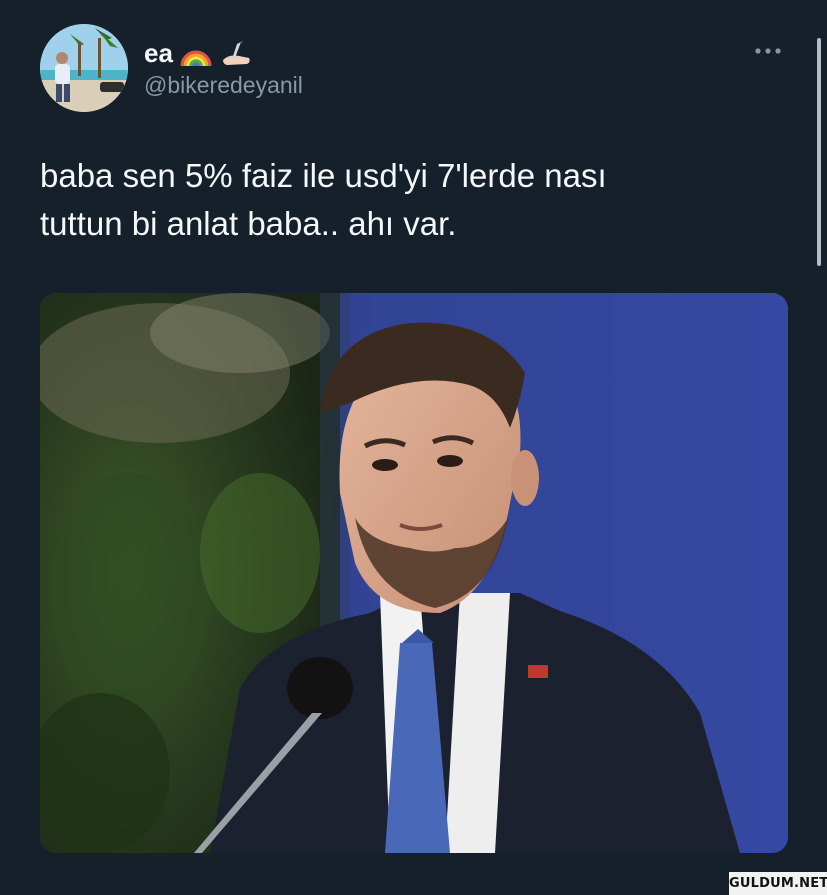 This screenshot has height=895, width=827. What do you see at coordinates (323, 175) in the screenshot?
I see `tweet-text-line: baba sen 5% faiz ile usd'yi 7'lerde nası` at bounding box center [323, 175].